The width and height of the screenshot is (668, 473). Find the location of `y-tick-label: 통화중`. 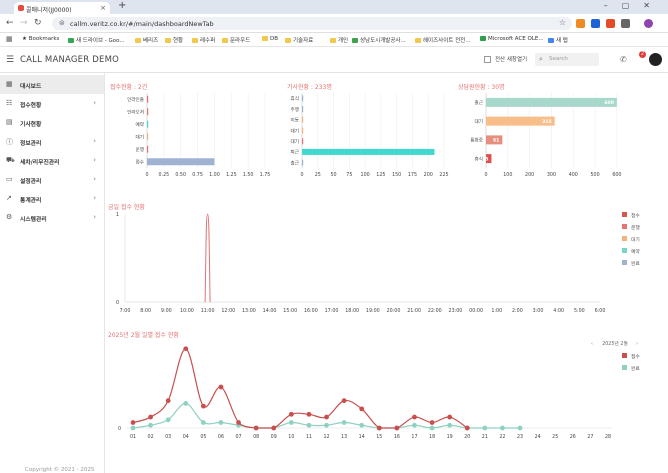

y-tick-label: 통화중 is located at coordinates (476, 141).